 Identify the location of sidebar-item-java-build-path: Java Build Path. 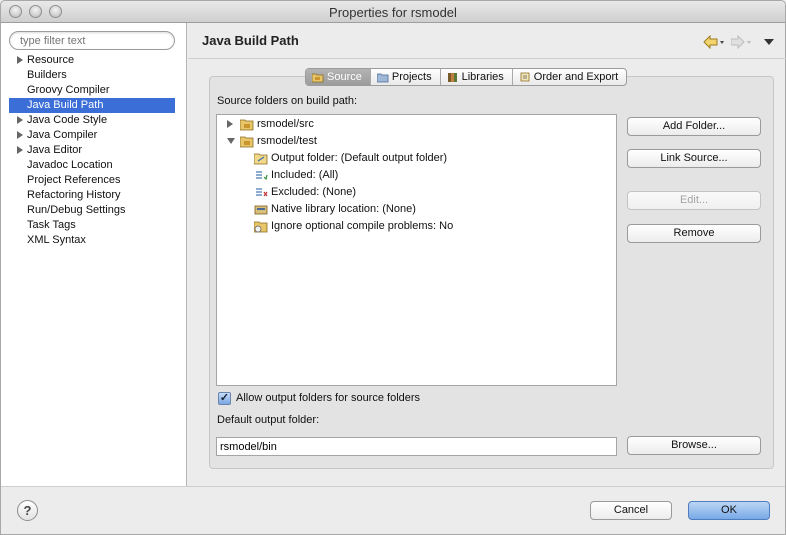
(92, 105).